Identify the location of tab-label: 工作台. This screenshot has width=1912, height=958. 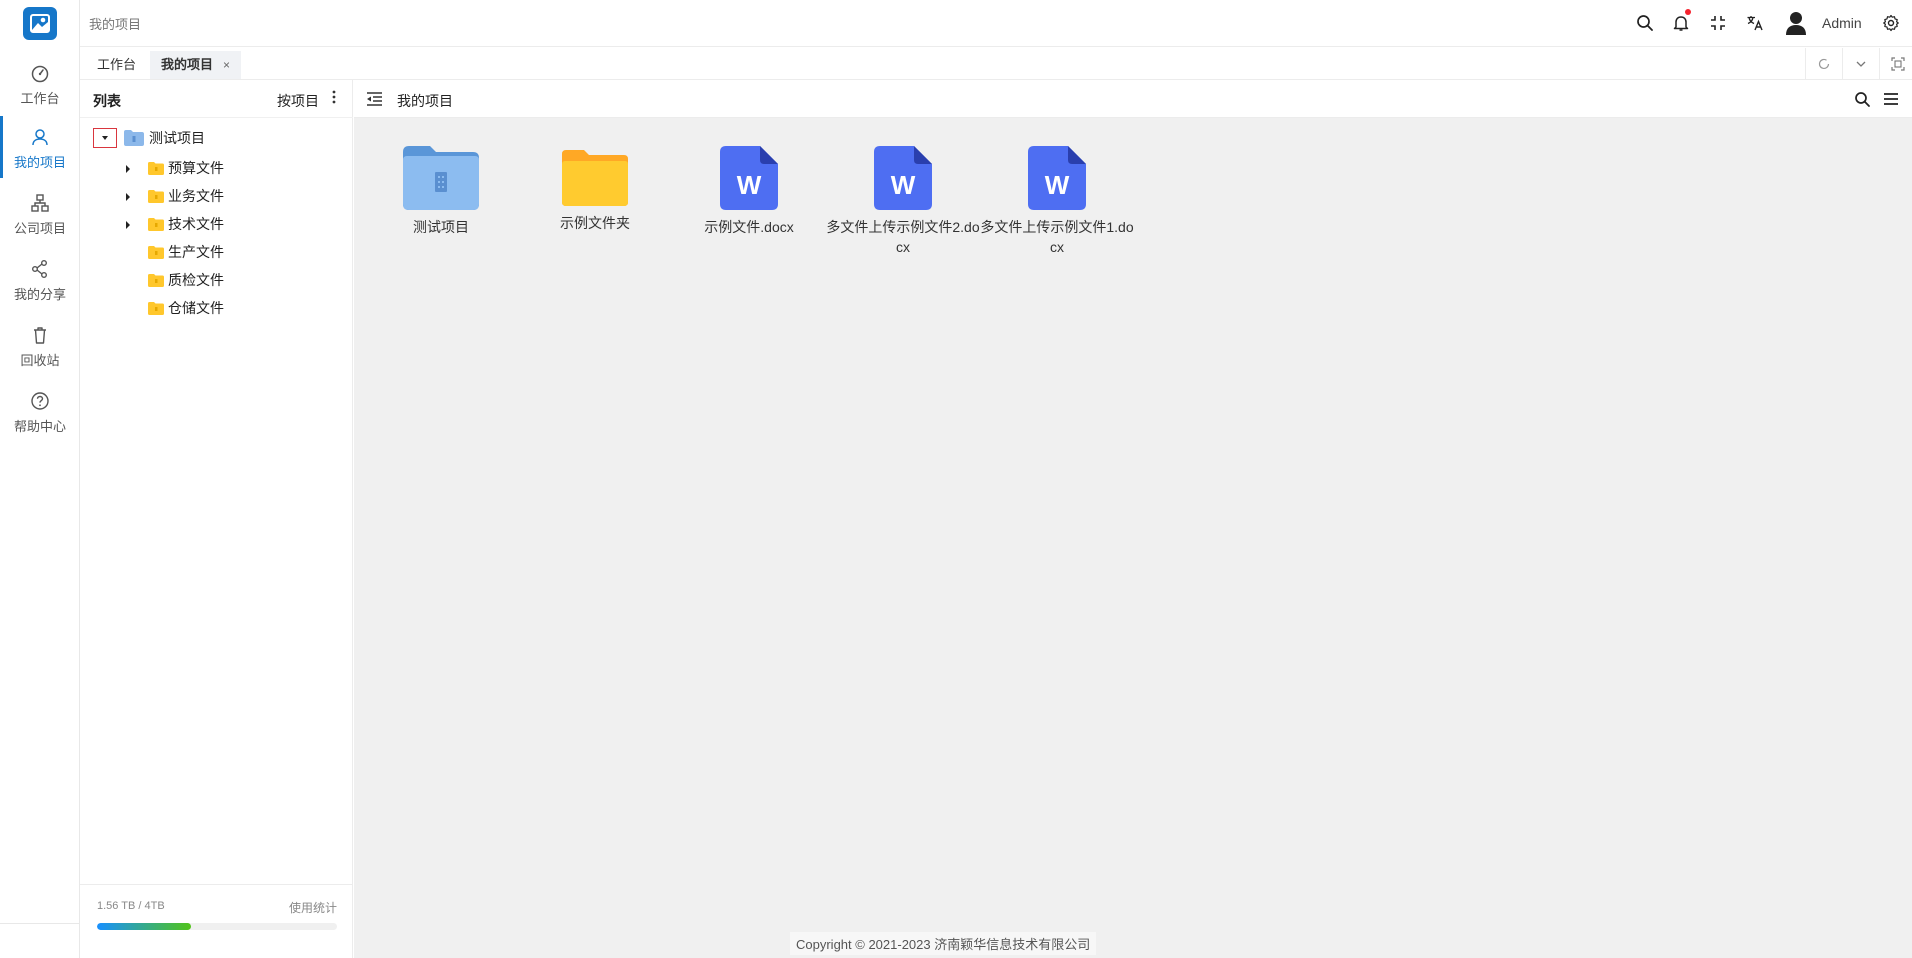
(117, 64).